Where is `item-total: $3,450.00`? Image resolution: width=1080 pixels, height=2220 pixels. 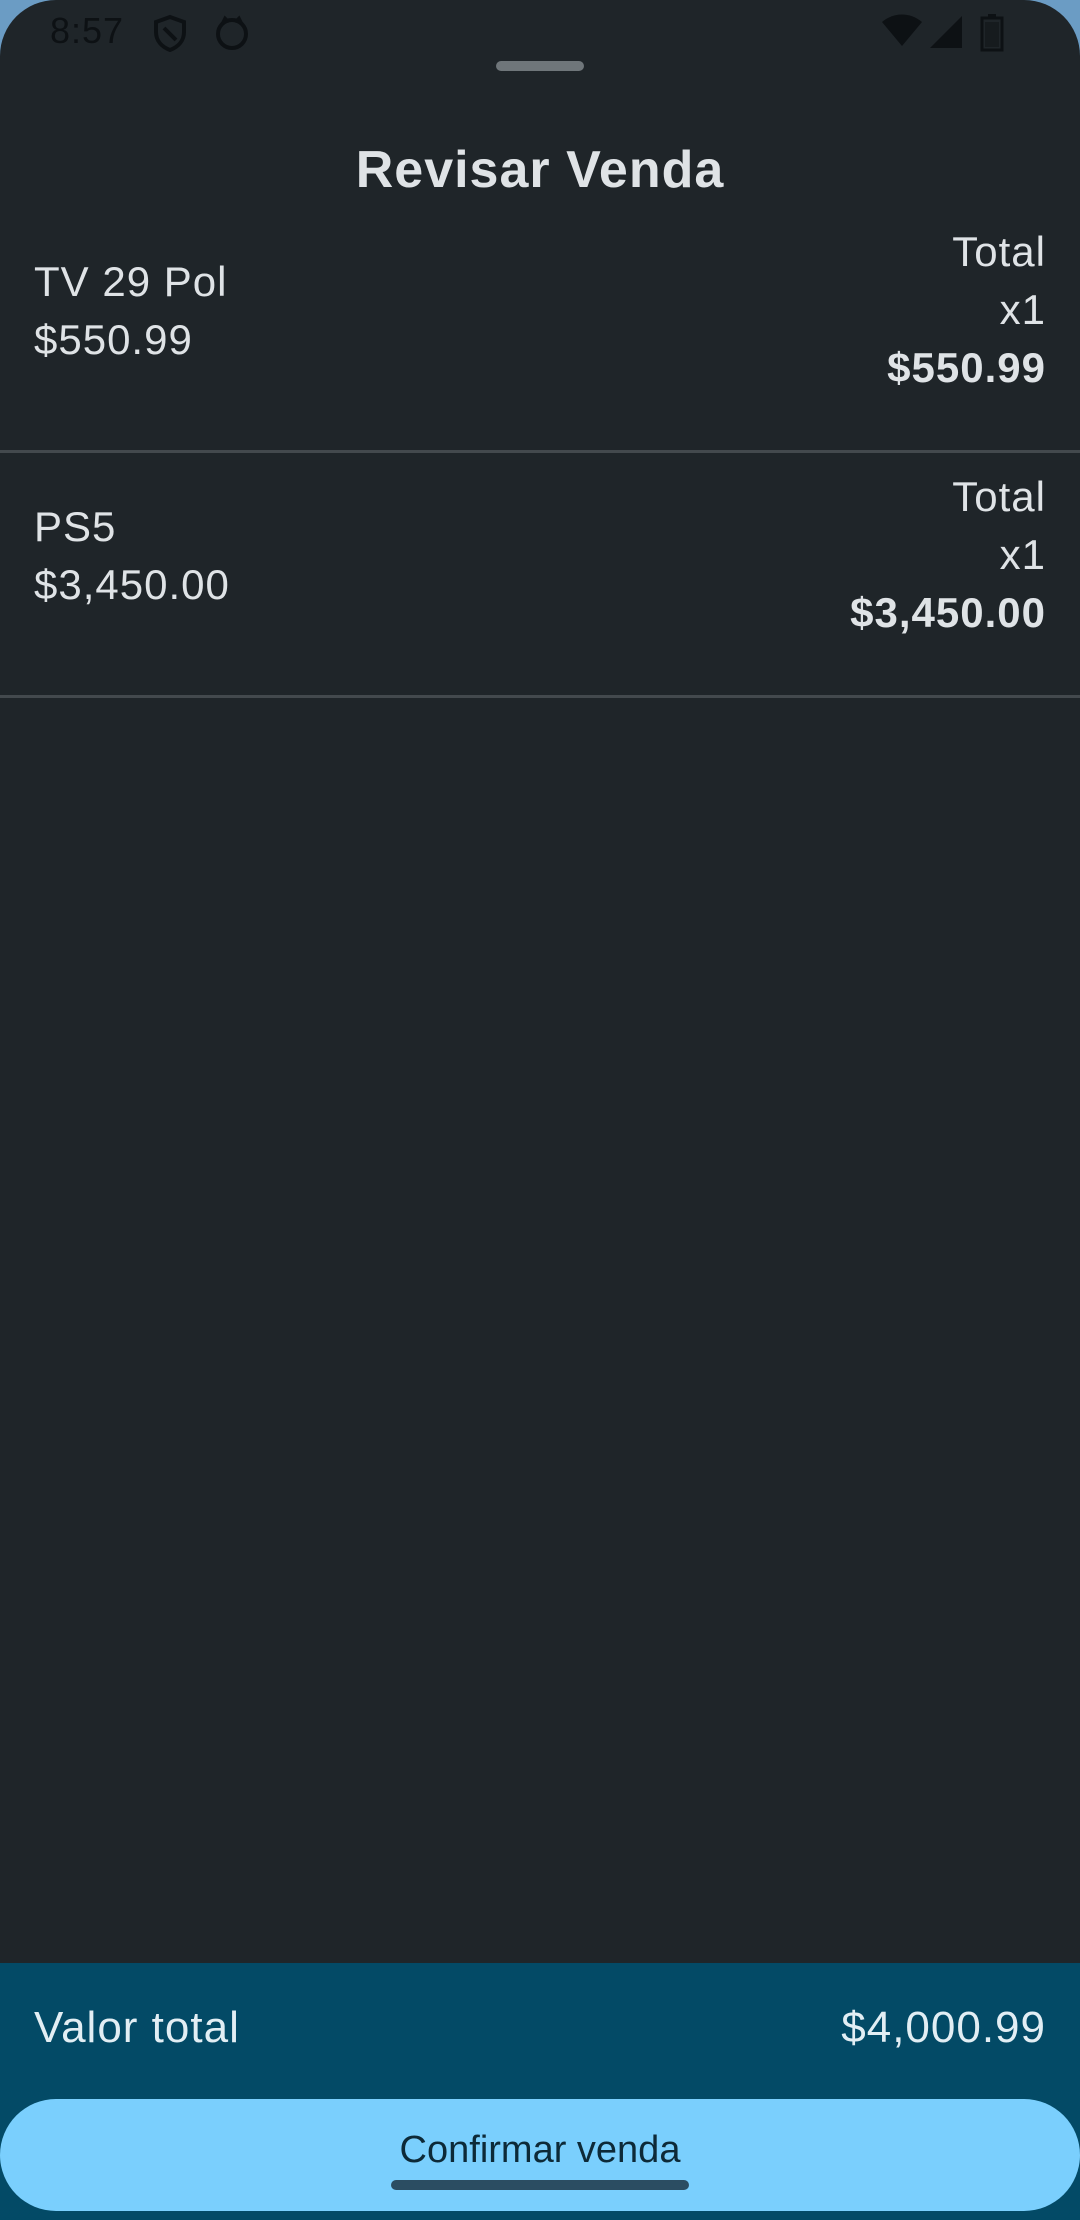
item-total: $3,450.00 is located at coordinates (948, 612).